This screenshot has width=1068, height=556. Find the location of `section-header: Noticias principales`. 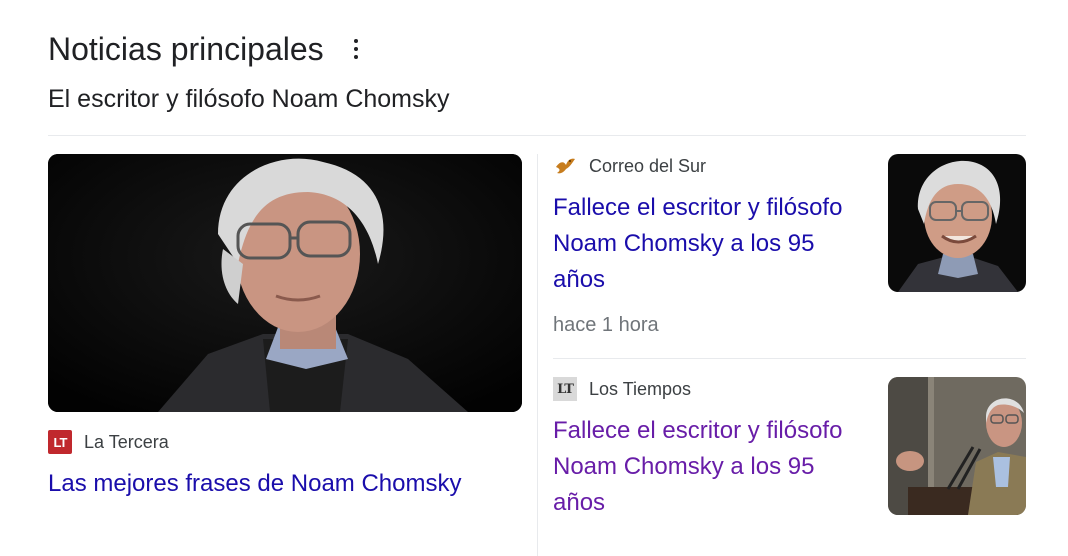

section-header: Noticias principales is located at coordinates (207, 49).